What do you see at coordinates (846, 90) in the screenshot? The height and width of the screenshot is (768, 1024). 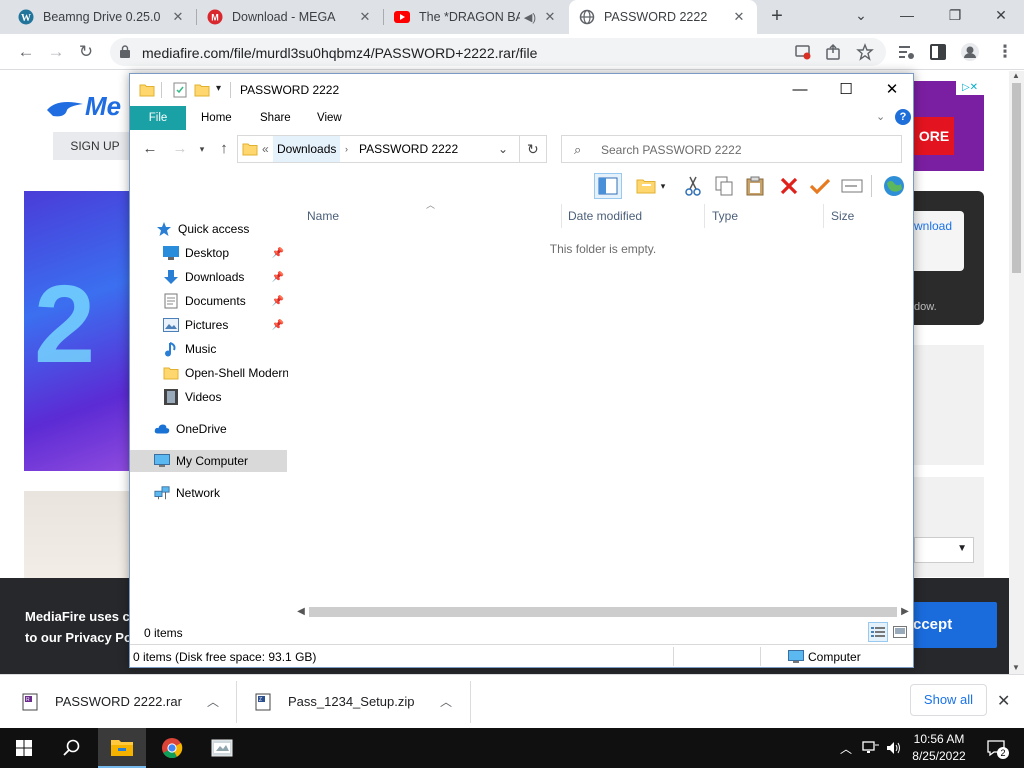 I see `maximize-button: ☐` at bounding box center [846, 90].